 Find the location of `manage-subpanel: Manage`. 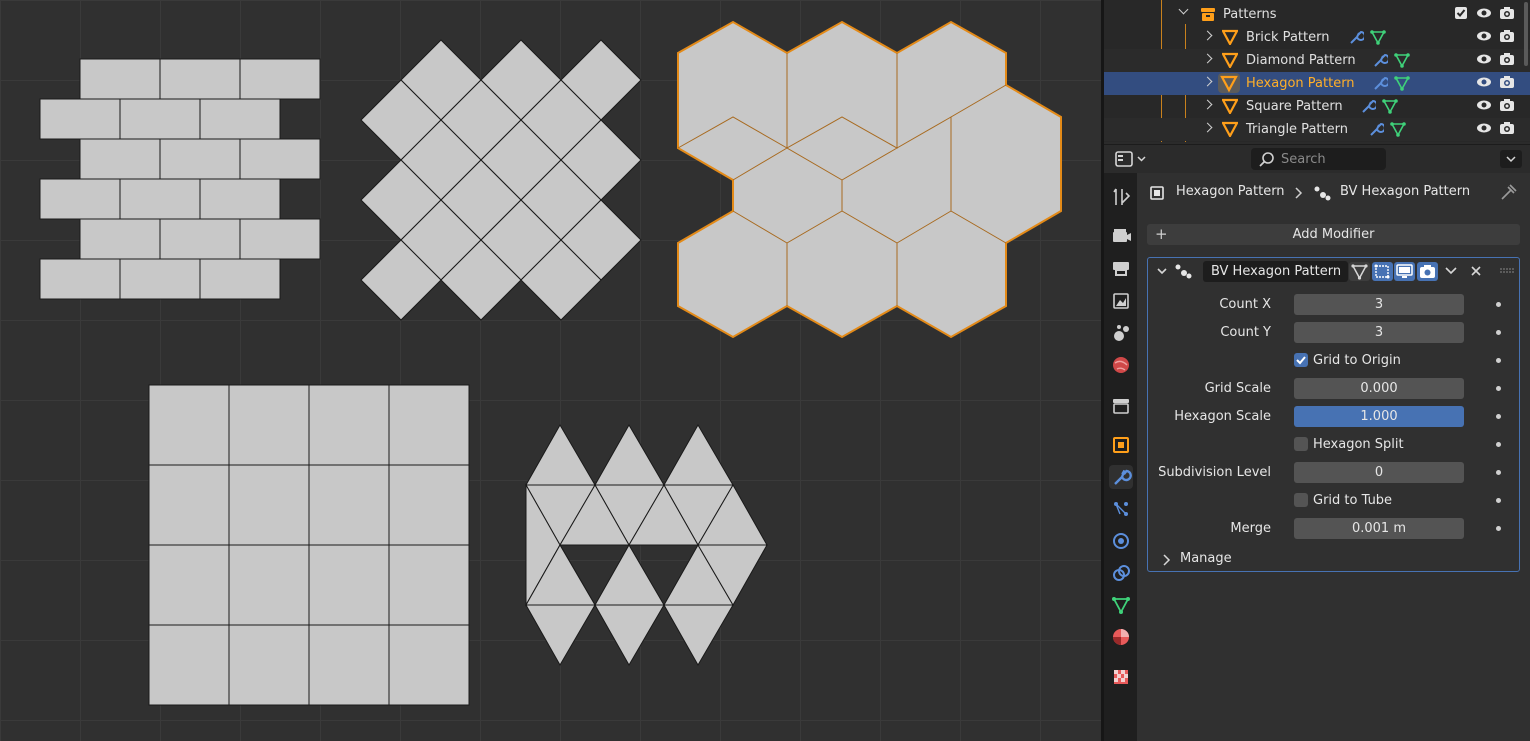

manage-subpanel: Manage is located at coordinates (1333, 559).